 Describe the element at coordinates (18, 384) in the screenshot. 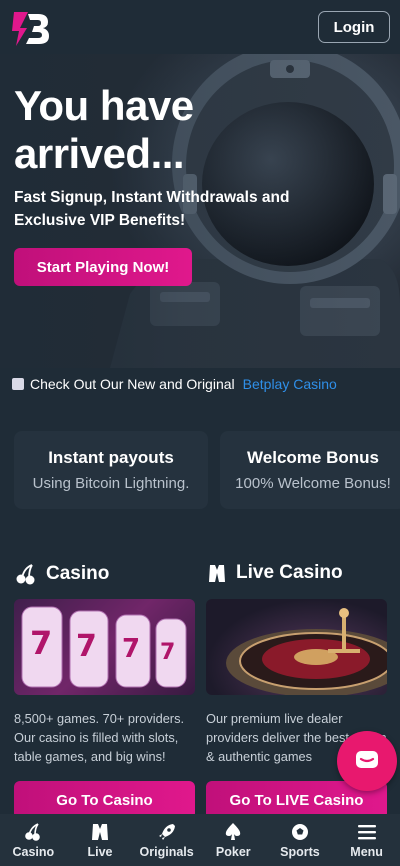

I see `betplay-mini-icon` at that location.